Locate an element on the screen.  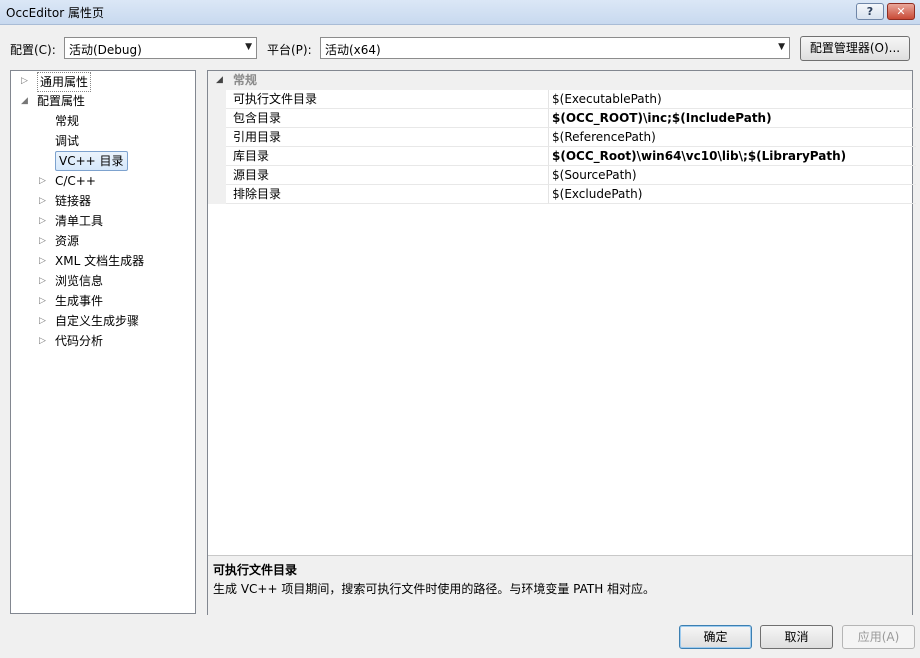
platform-value: 活动(x64) is located at coordinates (353, 50).